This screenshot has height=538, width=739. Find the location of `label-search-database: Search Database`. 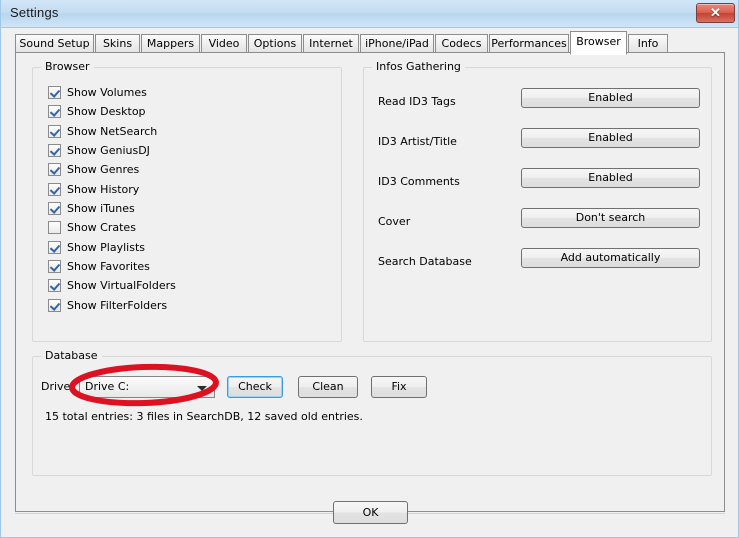

label-search-database: Search Database is located at coordinates (425, 261).